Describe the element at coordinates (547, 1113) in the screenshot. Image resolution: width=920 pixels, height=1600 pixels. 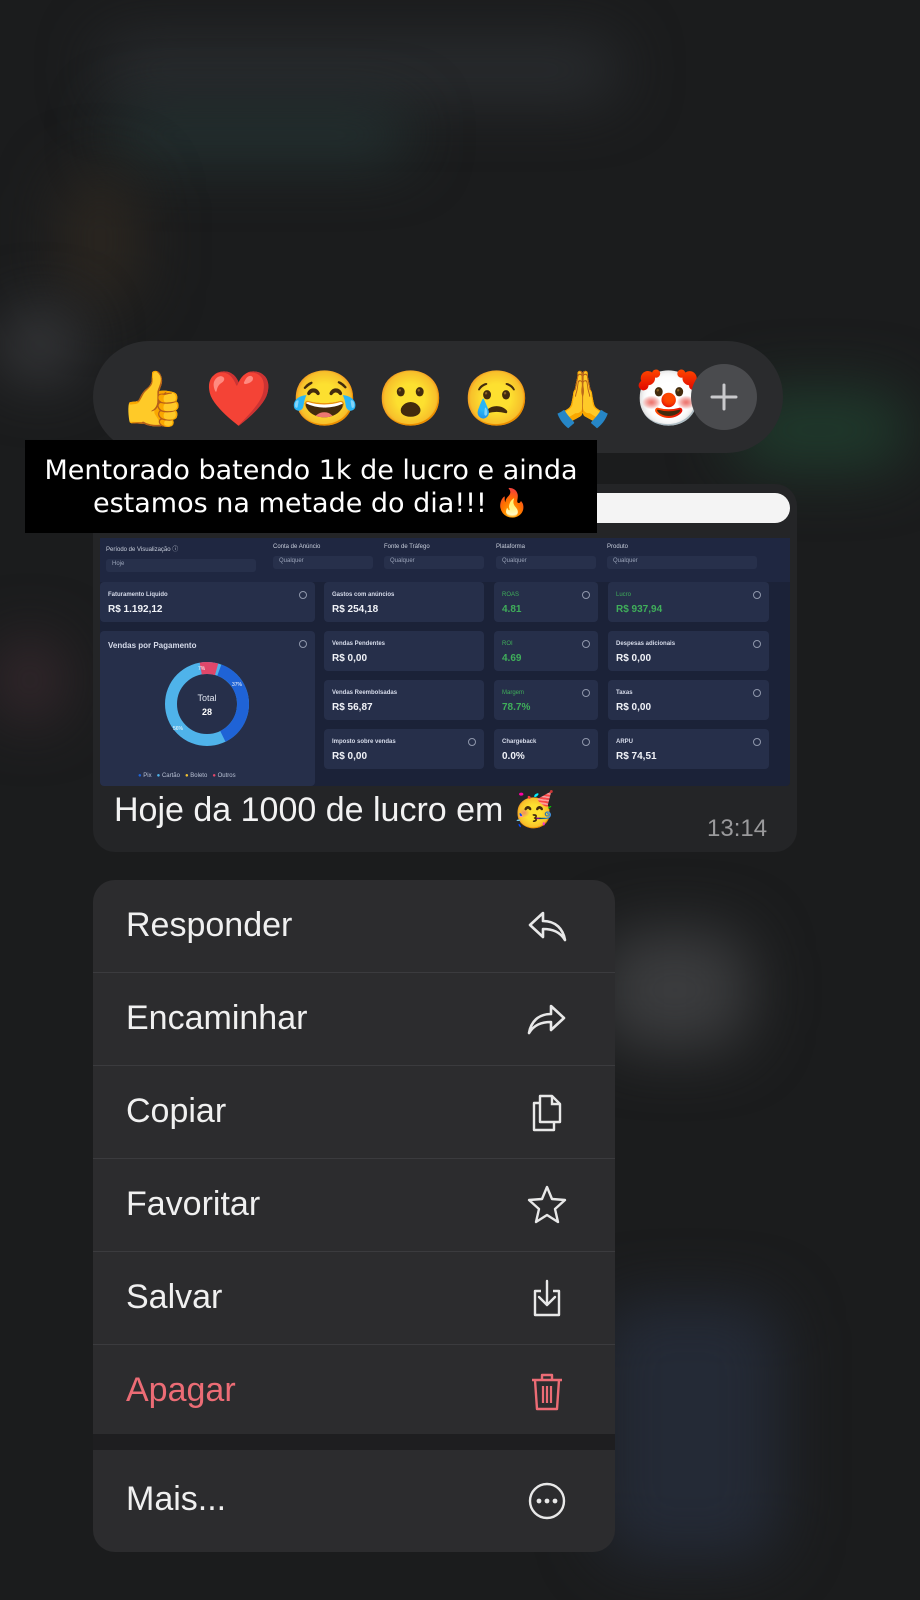
I see `copy-icon` at that location.